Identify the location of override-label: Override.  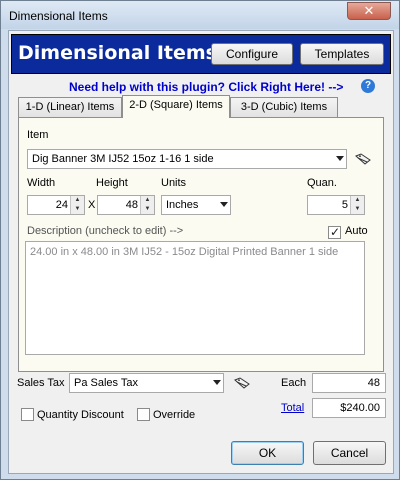
(174, 415).